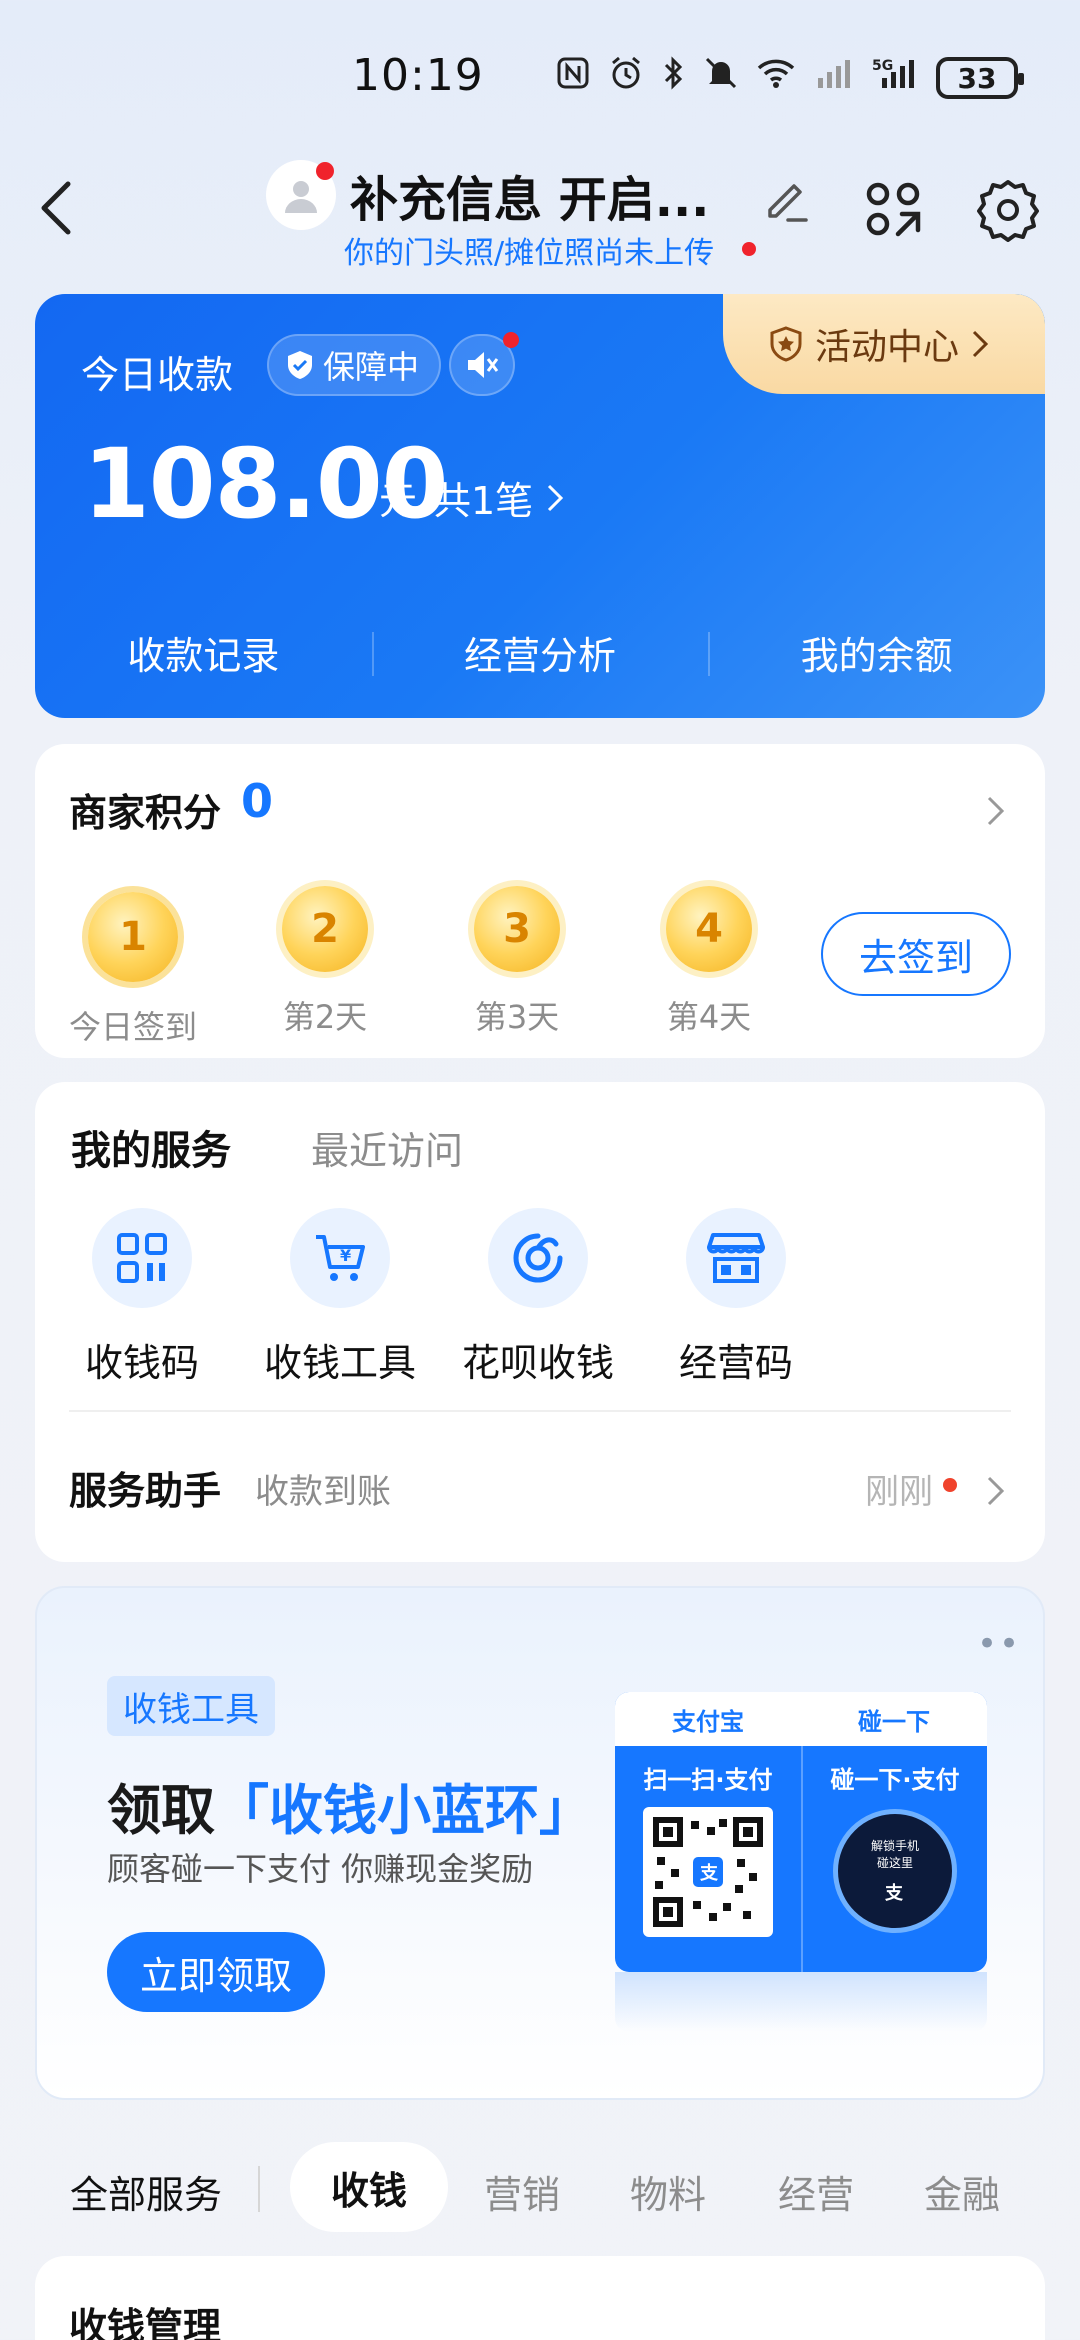  Describe the element at coordinates (157, 375) in the screenshot. I see `today-revenue-label: 今日收款` at that location.